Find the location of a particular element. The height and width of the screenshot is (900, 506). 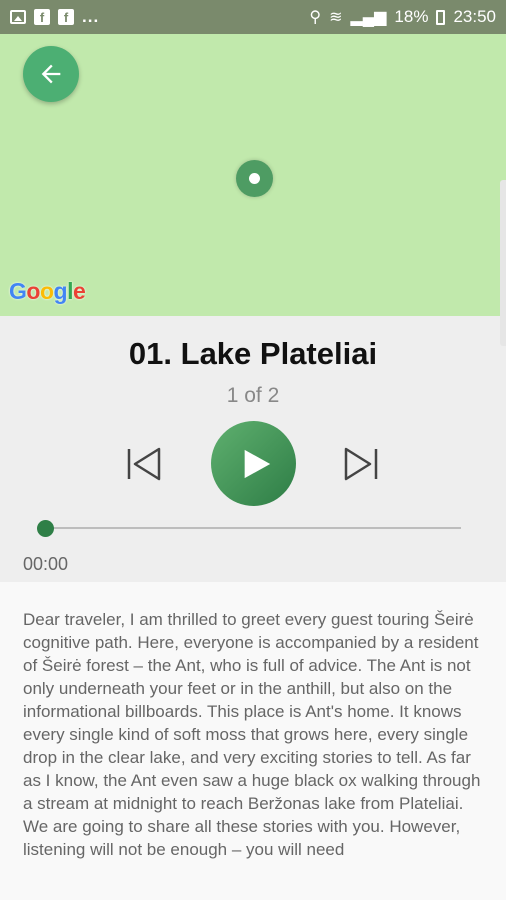

next-track-button is located at coordinates (361, 464).